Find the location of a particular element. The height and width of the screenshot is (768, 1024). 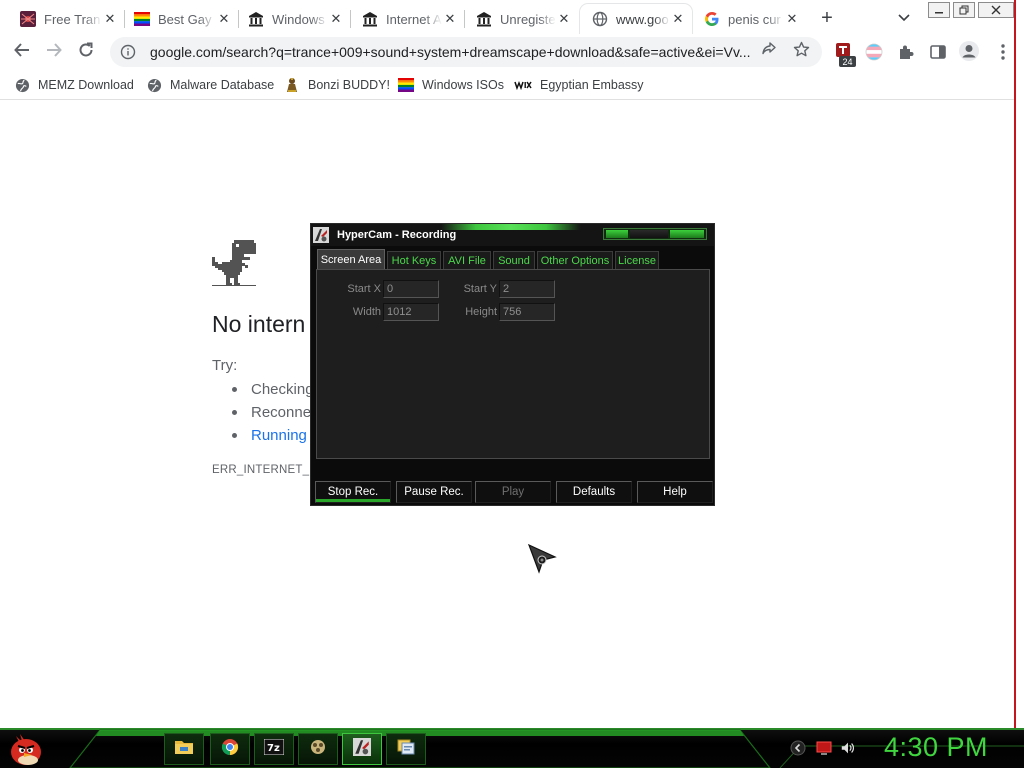

tab-best-gay: Best Gay ✕ is located at coordinates (180, 19).